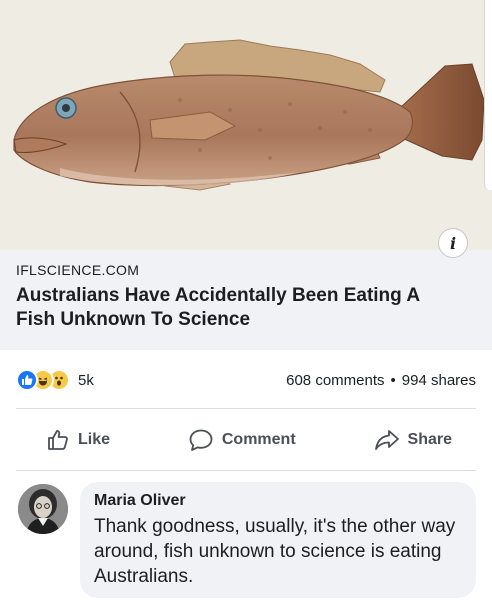 The image size is (492, 600). What do you see at coordinates (335, 380) in the screenshot?
I see `comments-count: 608 comments` at bounding box center [335, 380].